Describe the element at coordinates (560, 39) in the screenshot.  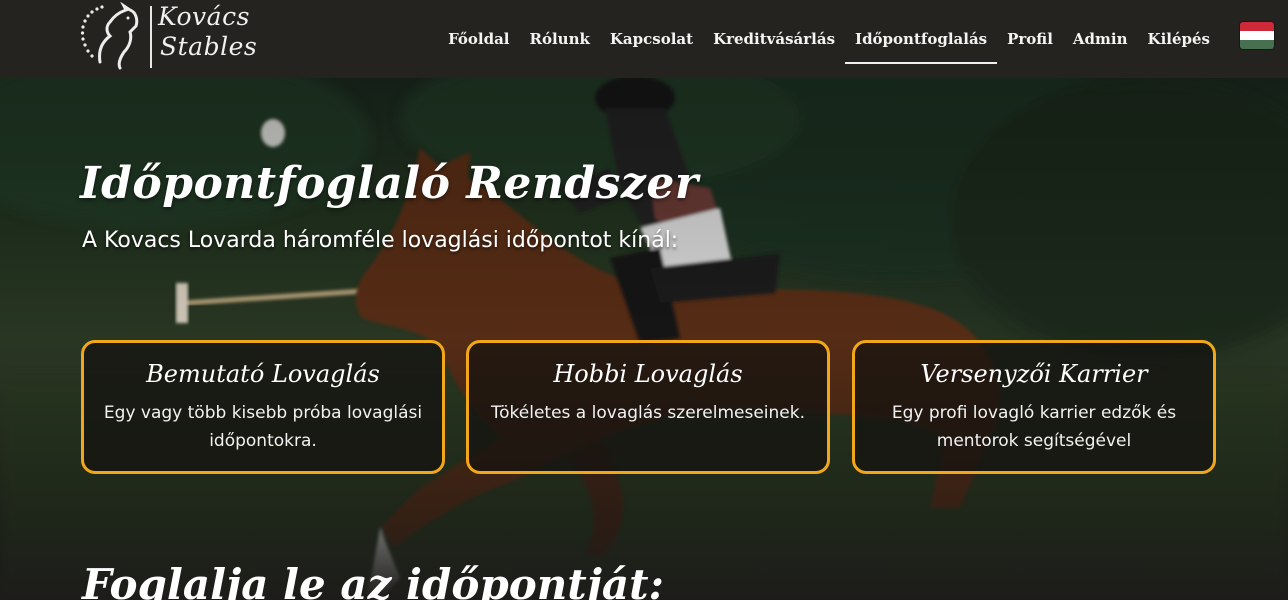
I see `nav-item-about: Rólunk` at that location.